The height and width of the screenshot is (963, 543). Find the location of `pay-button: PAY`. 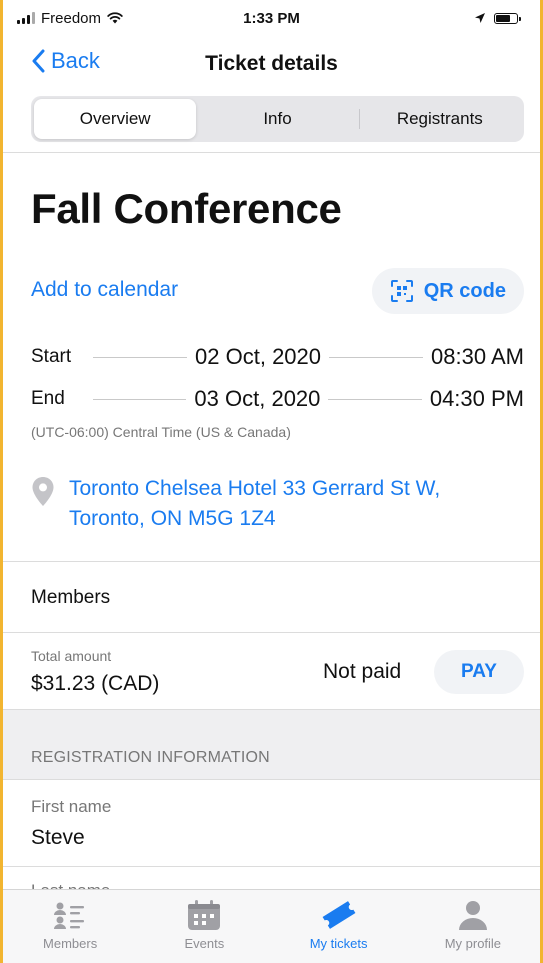

pay-button: PAY is located at coordinates (479, 672).